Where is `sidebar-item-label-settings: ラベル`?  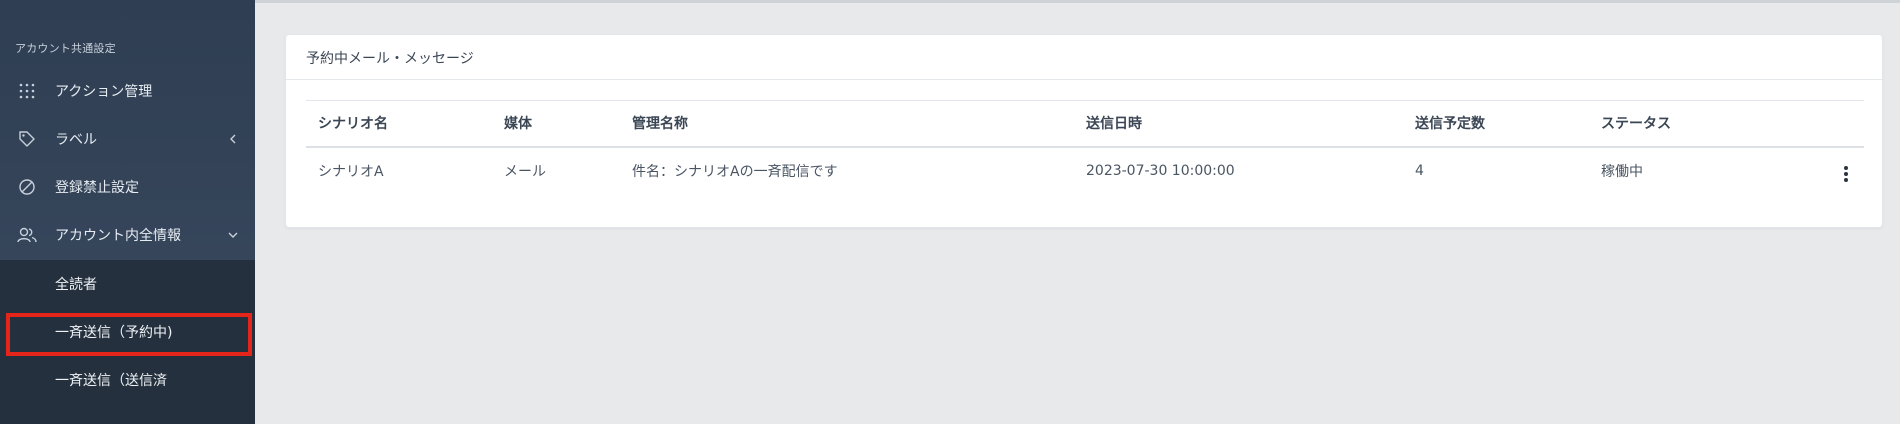 sidebar-item-label-settings: ラベル is located at coordinates (127, 139).